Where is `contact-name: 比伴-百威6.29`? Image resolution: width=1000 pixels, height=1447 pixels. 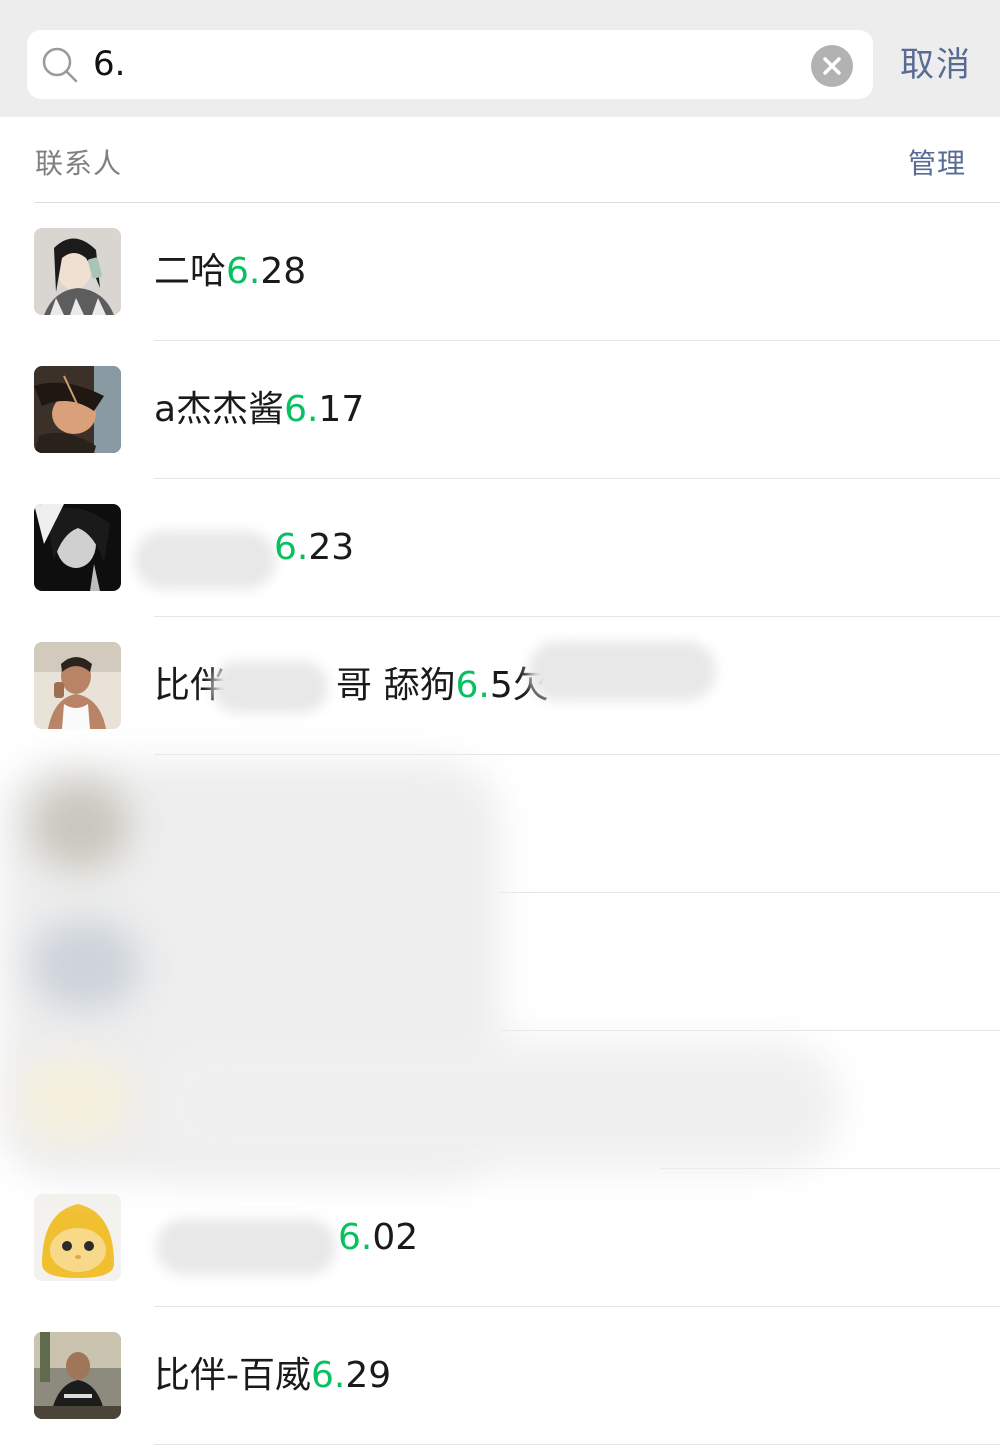 contact-name: 比伴-百威6.29 is located at coordinates (273, 1375).